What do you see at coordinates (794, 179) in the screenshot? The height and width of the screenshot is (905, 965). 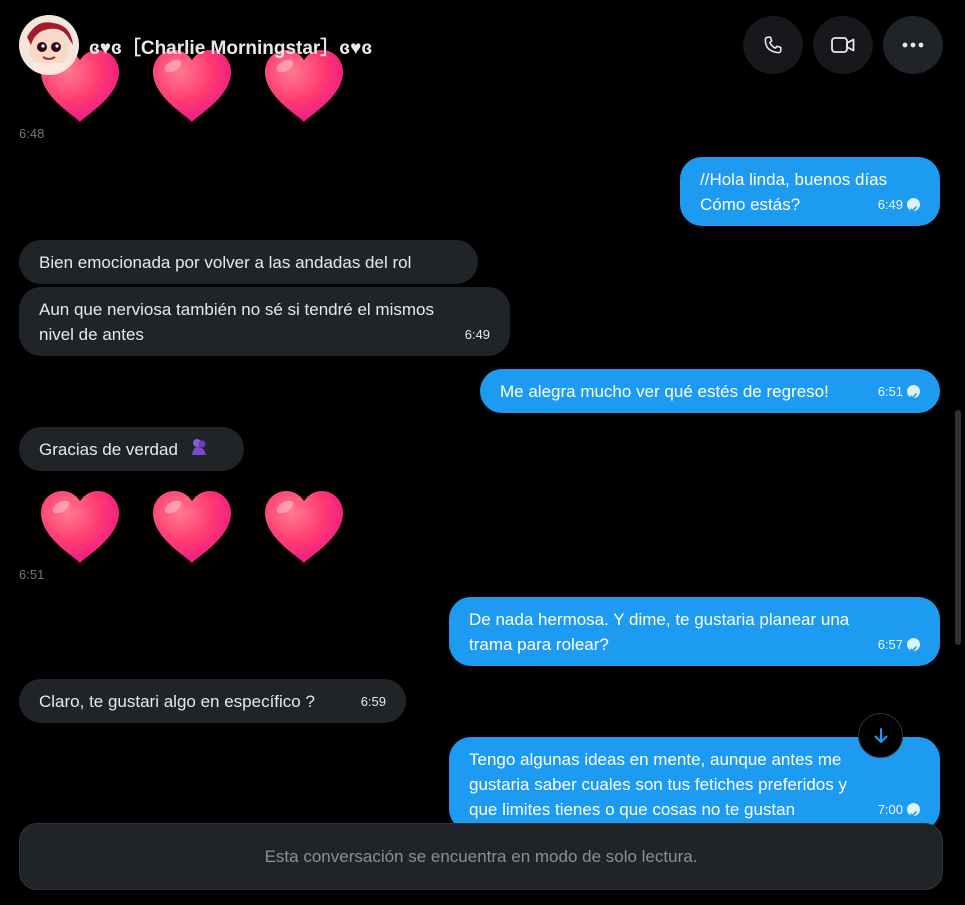 I see `message-text-line: //Hola linda, buenos días` at bounding box center [794, 179].